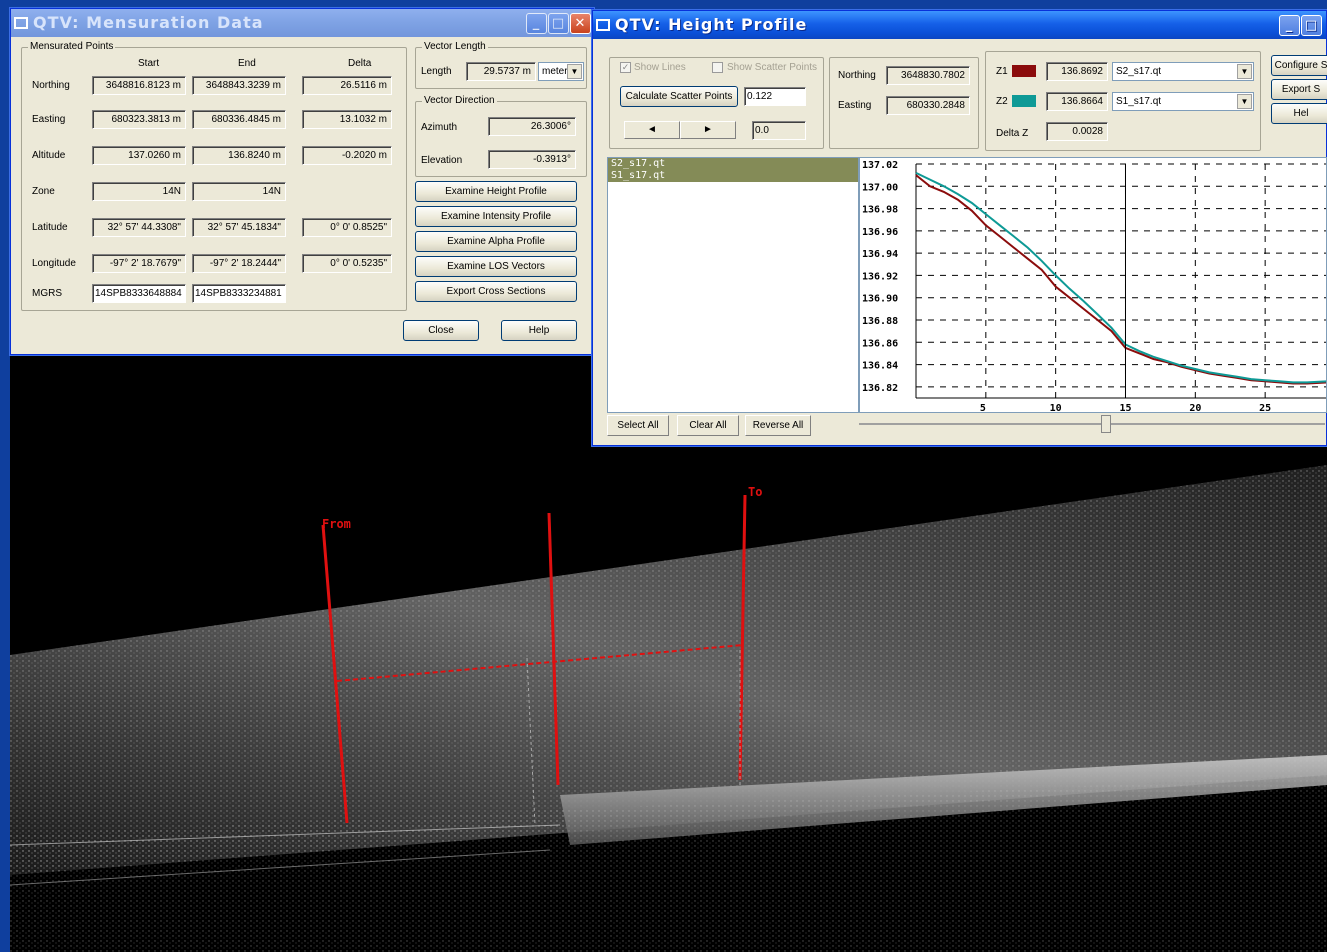  I want to click on step-value-field: 0.0, so click(779, 130).